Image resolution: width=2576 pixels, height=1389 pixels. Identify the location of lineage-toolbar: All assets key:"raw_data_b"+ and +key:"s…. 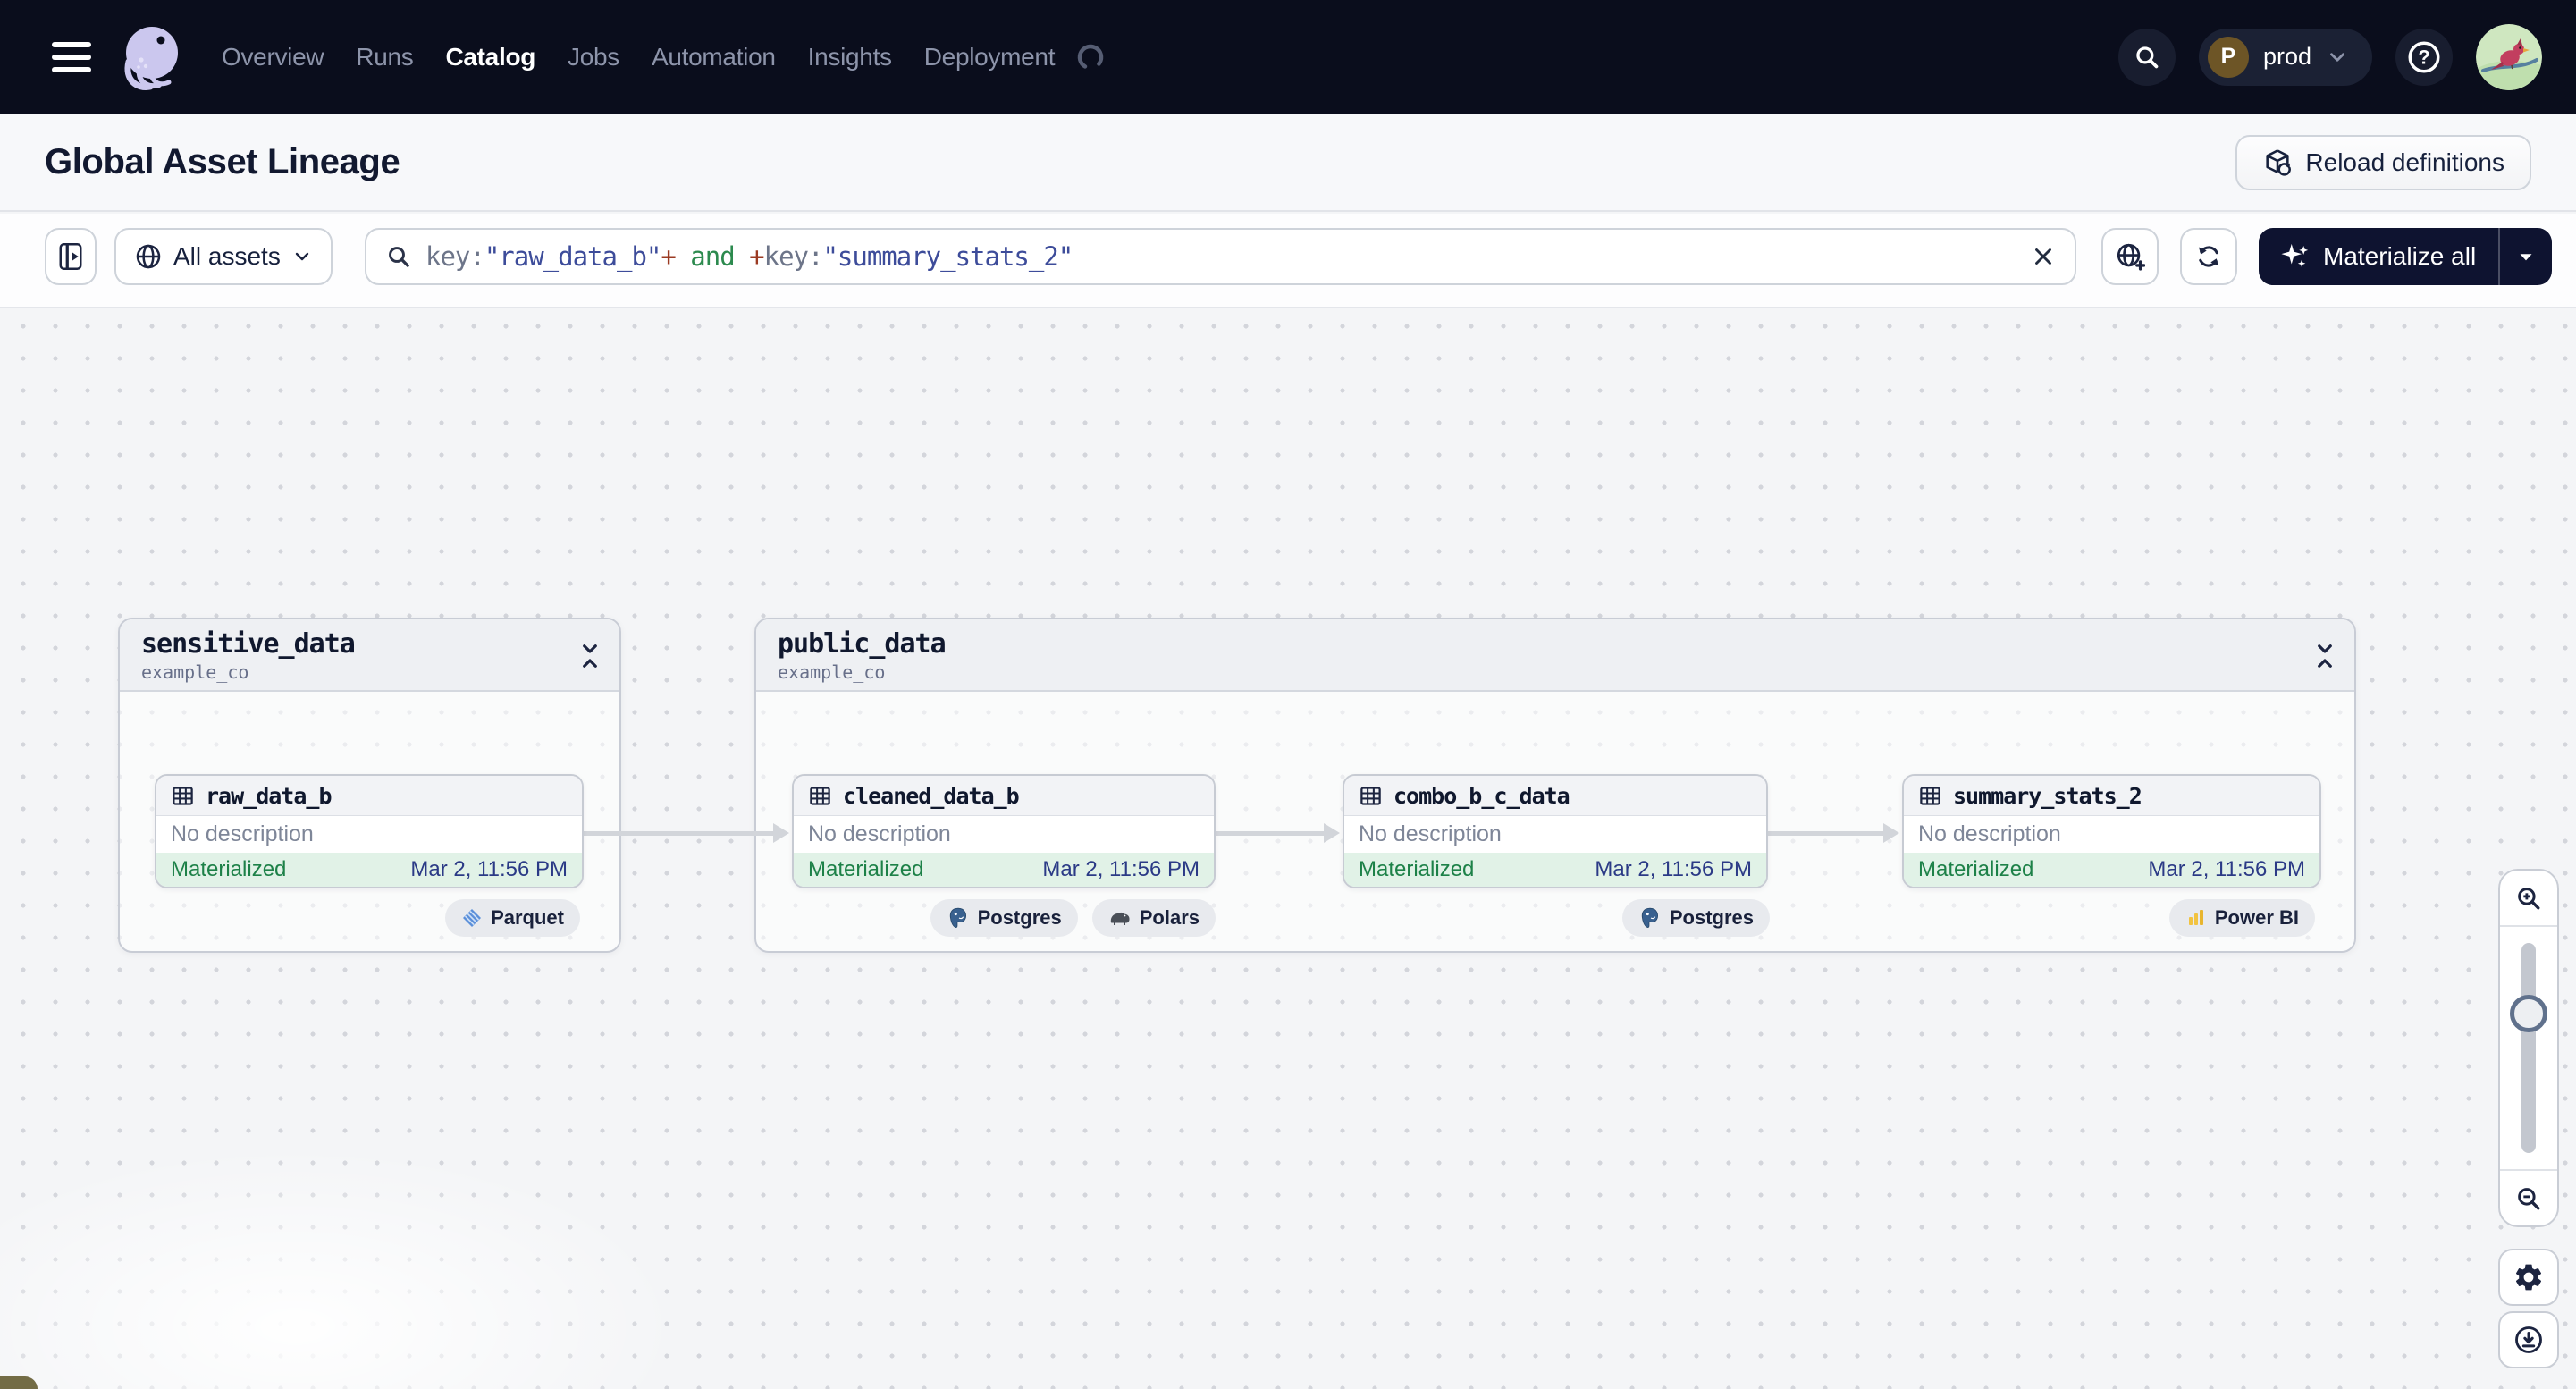
(1288, 261).